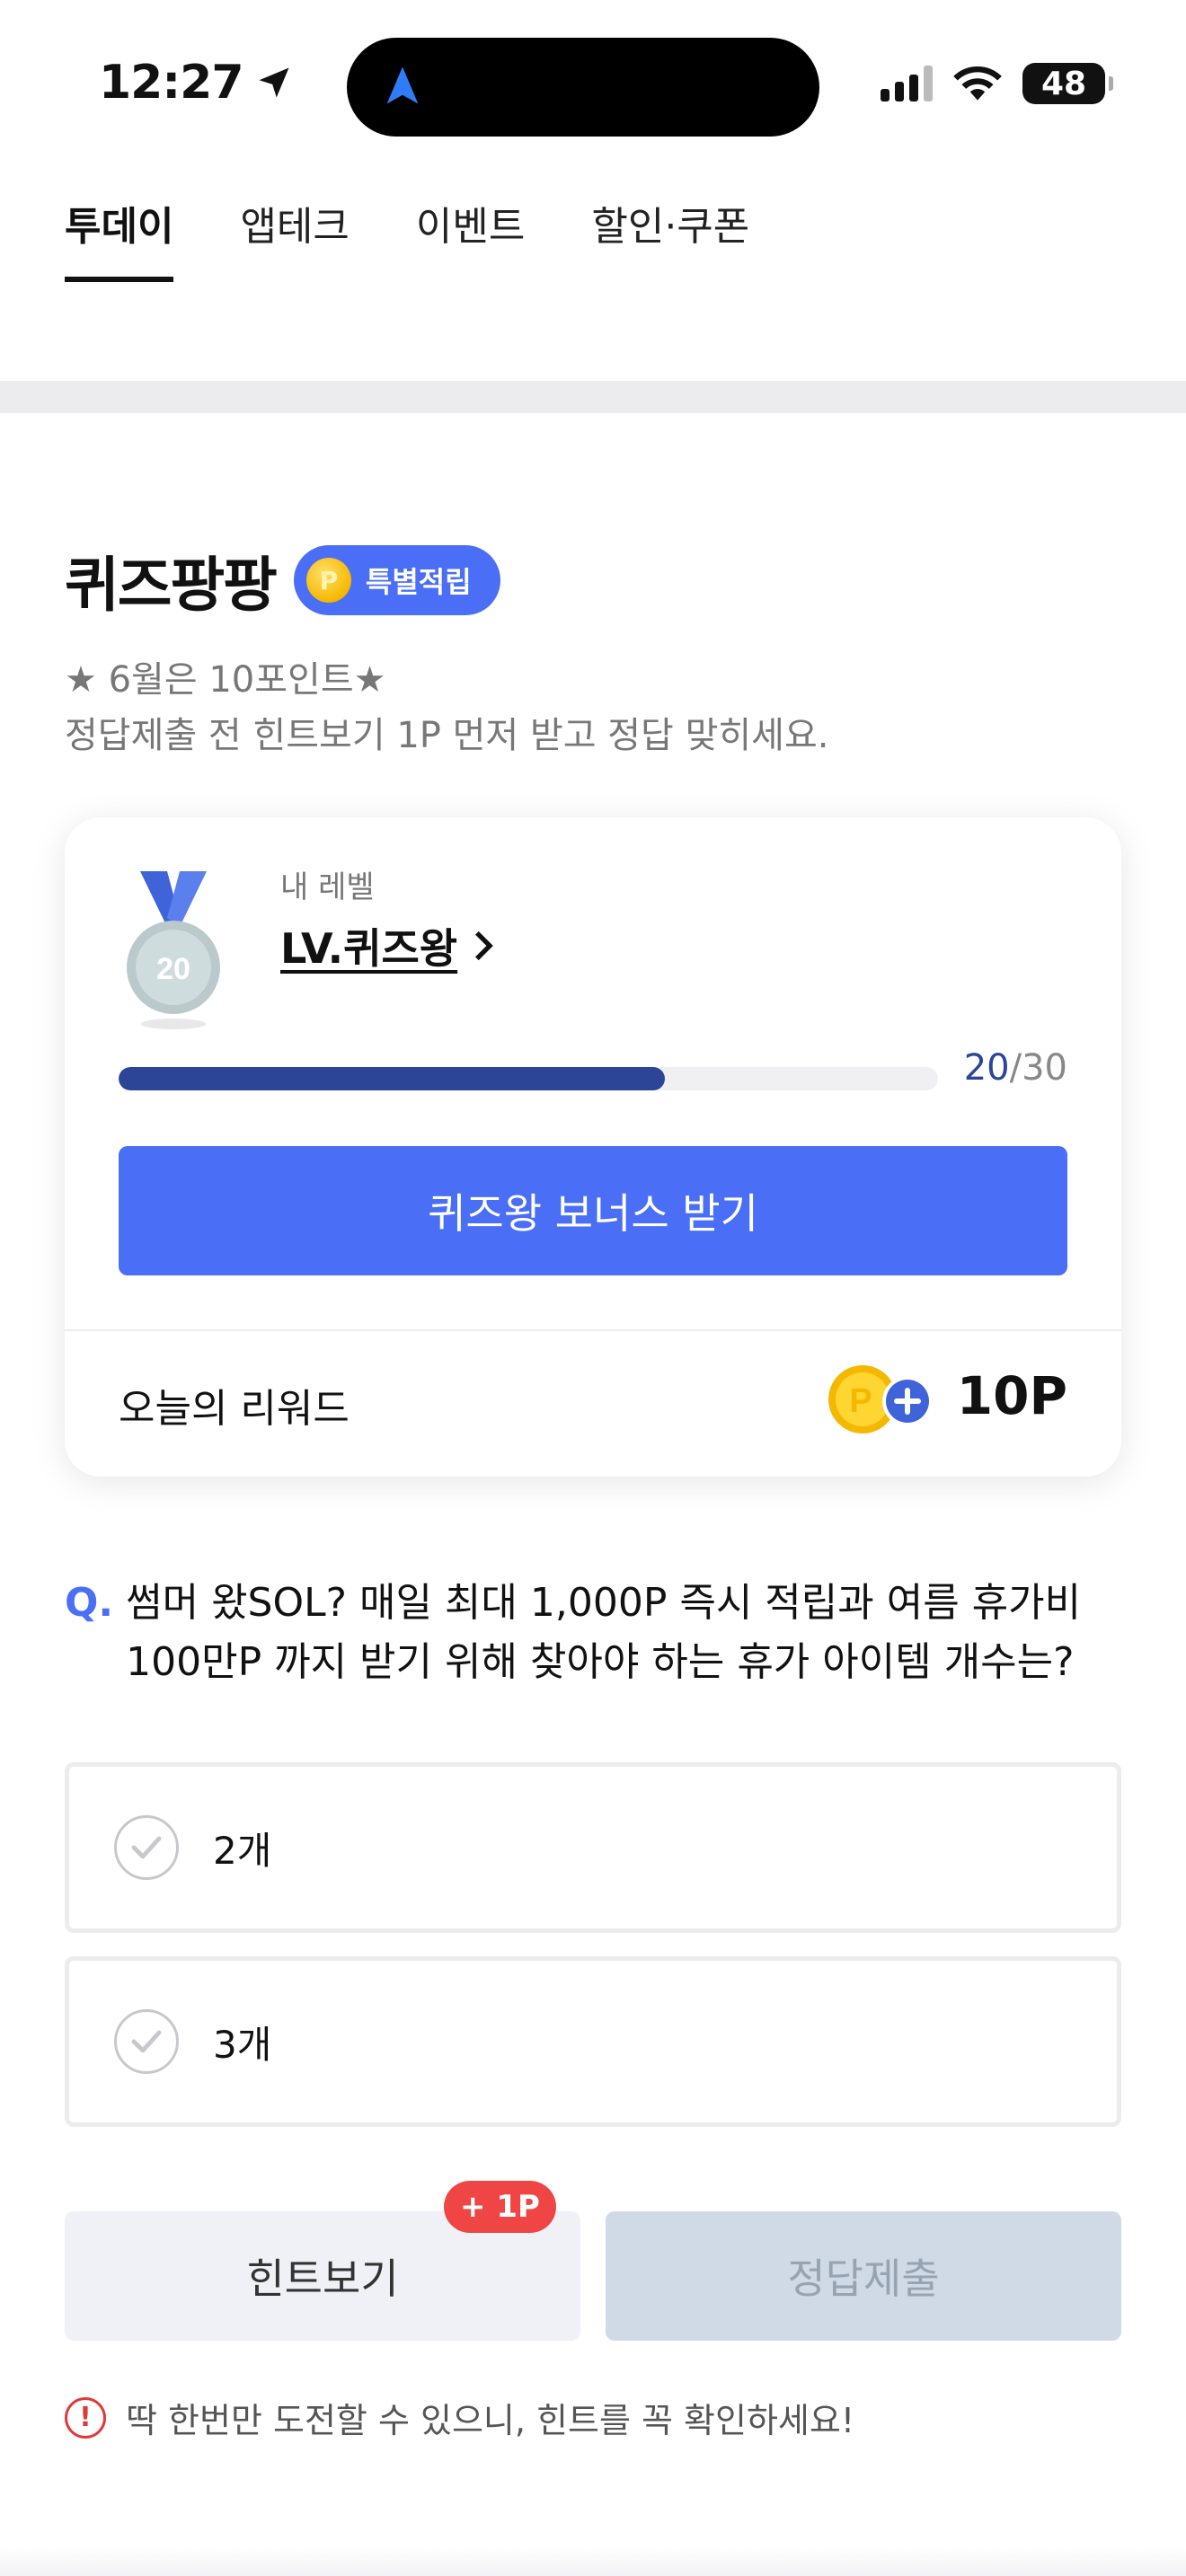 Image resolution: width=1186 pixels, height=2576 pixels. I want to click on clock-text: 12:27, so click(171, 83).